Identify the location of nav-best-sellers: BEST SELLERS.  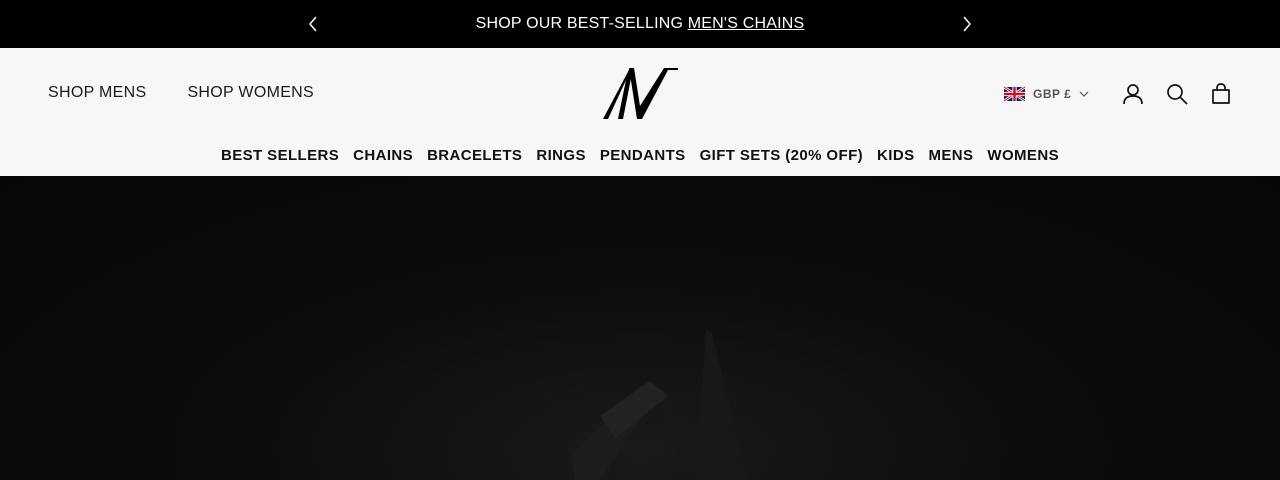
(280, 155).